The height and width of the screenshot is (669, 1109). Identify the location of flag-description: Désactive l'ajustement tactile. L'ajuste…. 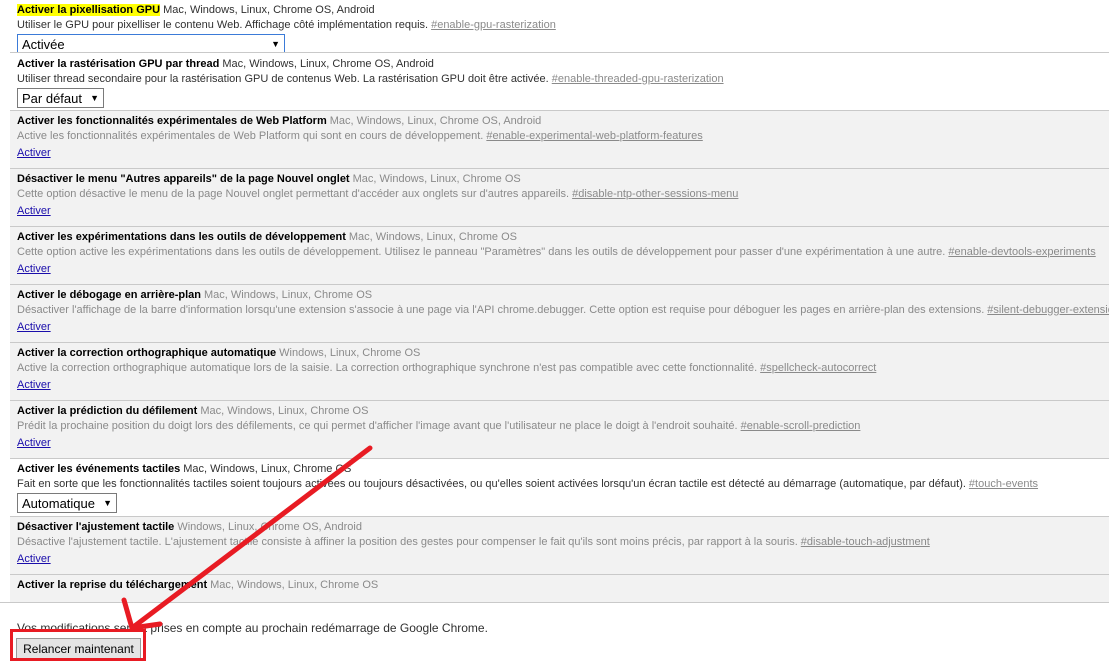
(407, 542).